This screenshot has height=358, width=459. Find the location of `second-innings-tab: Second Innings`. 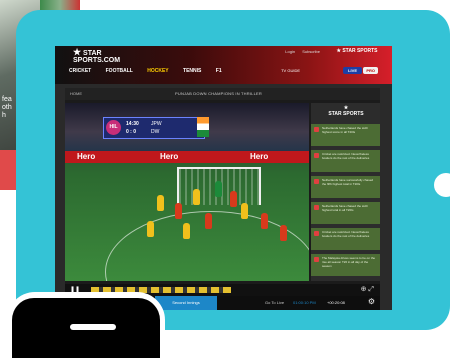

second-innings-tab: Second Innings is located at coordinates (186, 303).